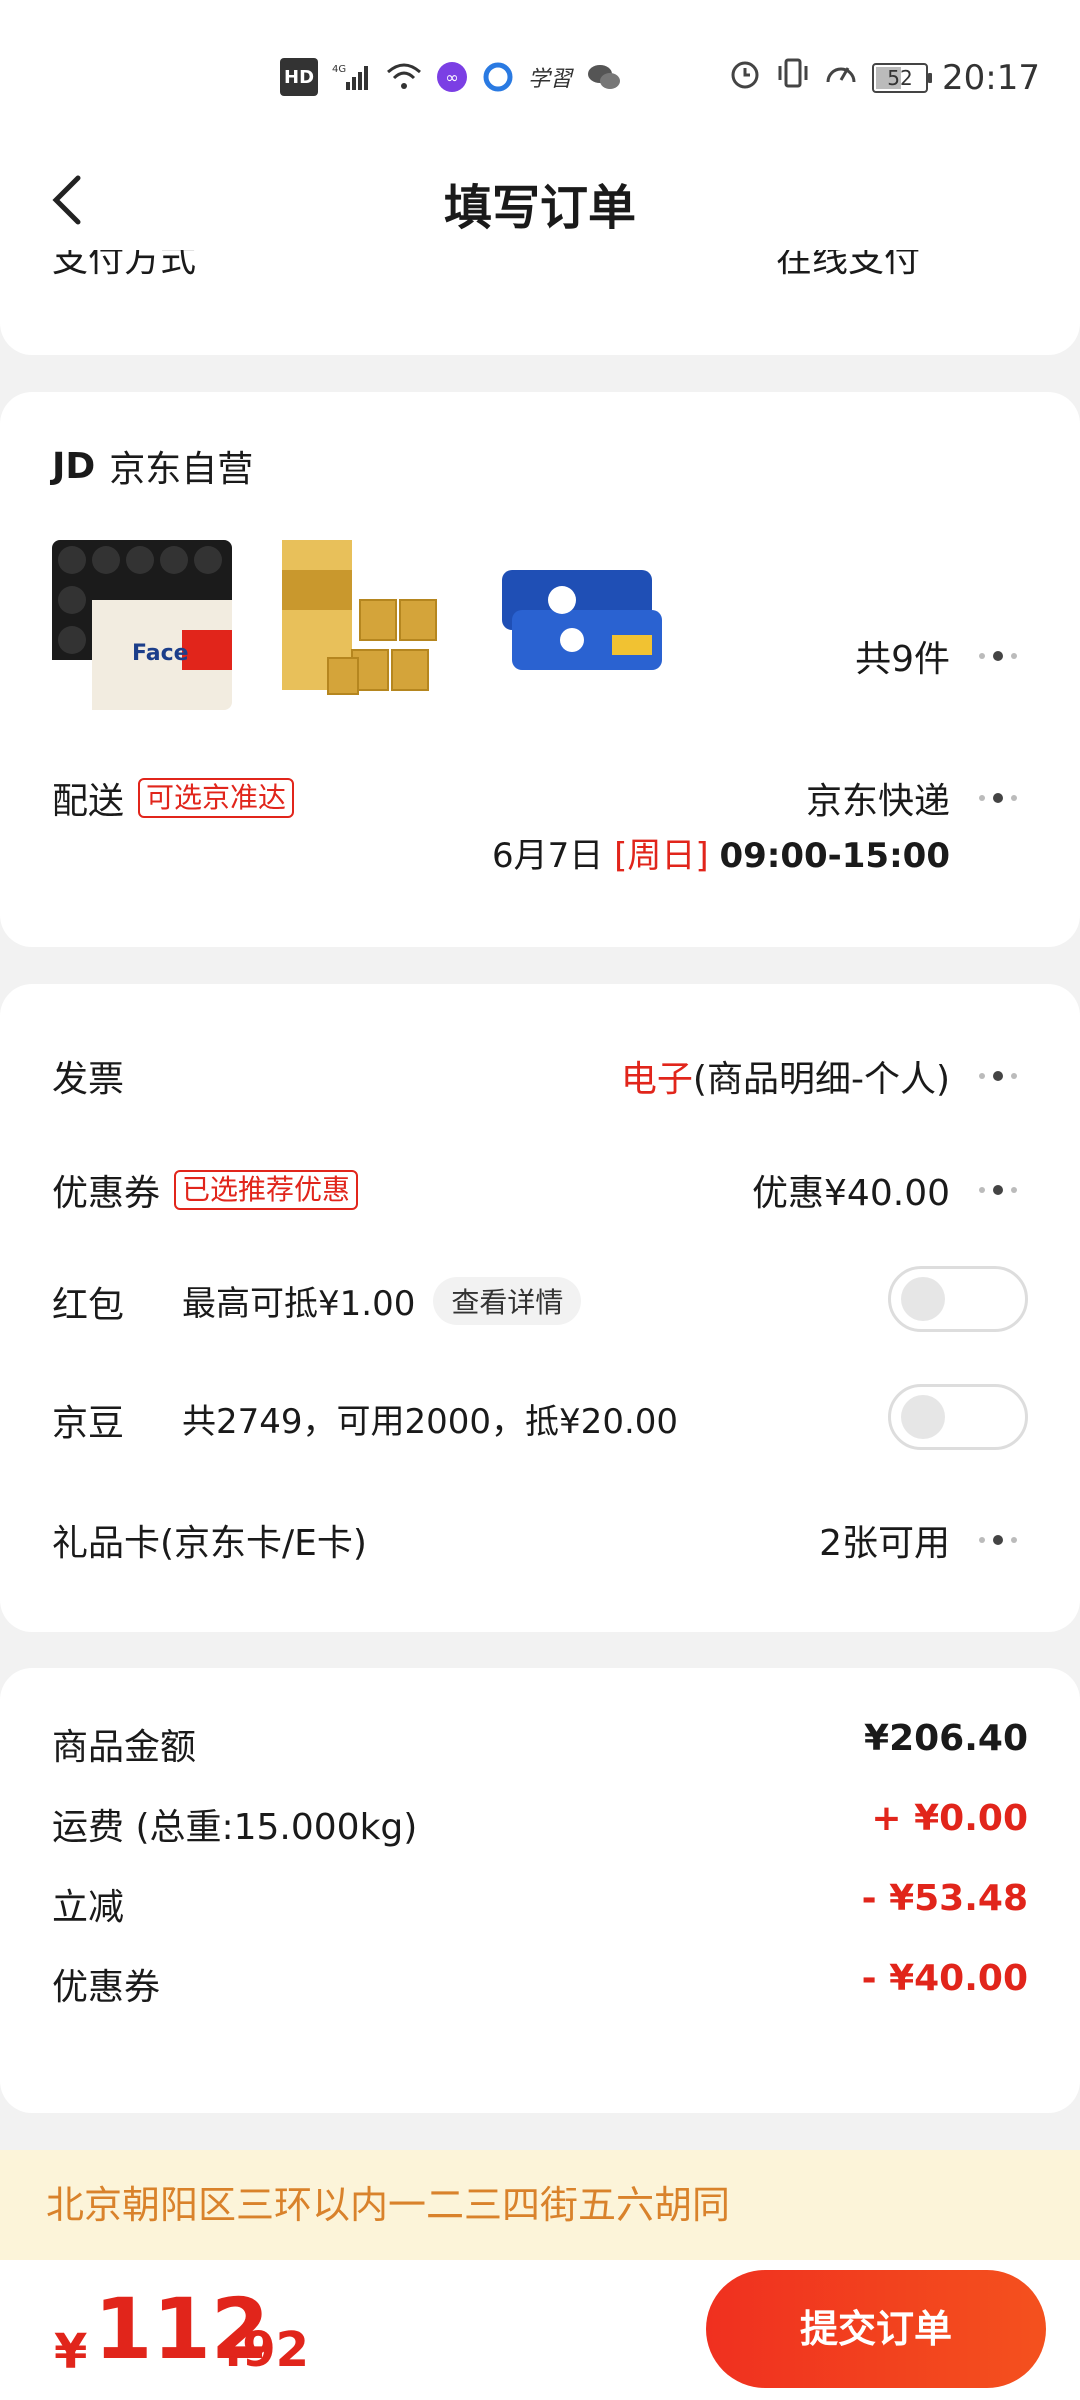  What do you see at coordinates (902, 659) in the screenshot?
I see `product-count: 共9件` at bounding box center [902, 659].